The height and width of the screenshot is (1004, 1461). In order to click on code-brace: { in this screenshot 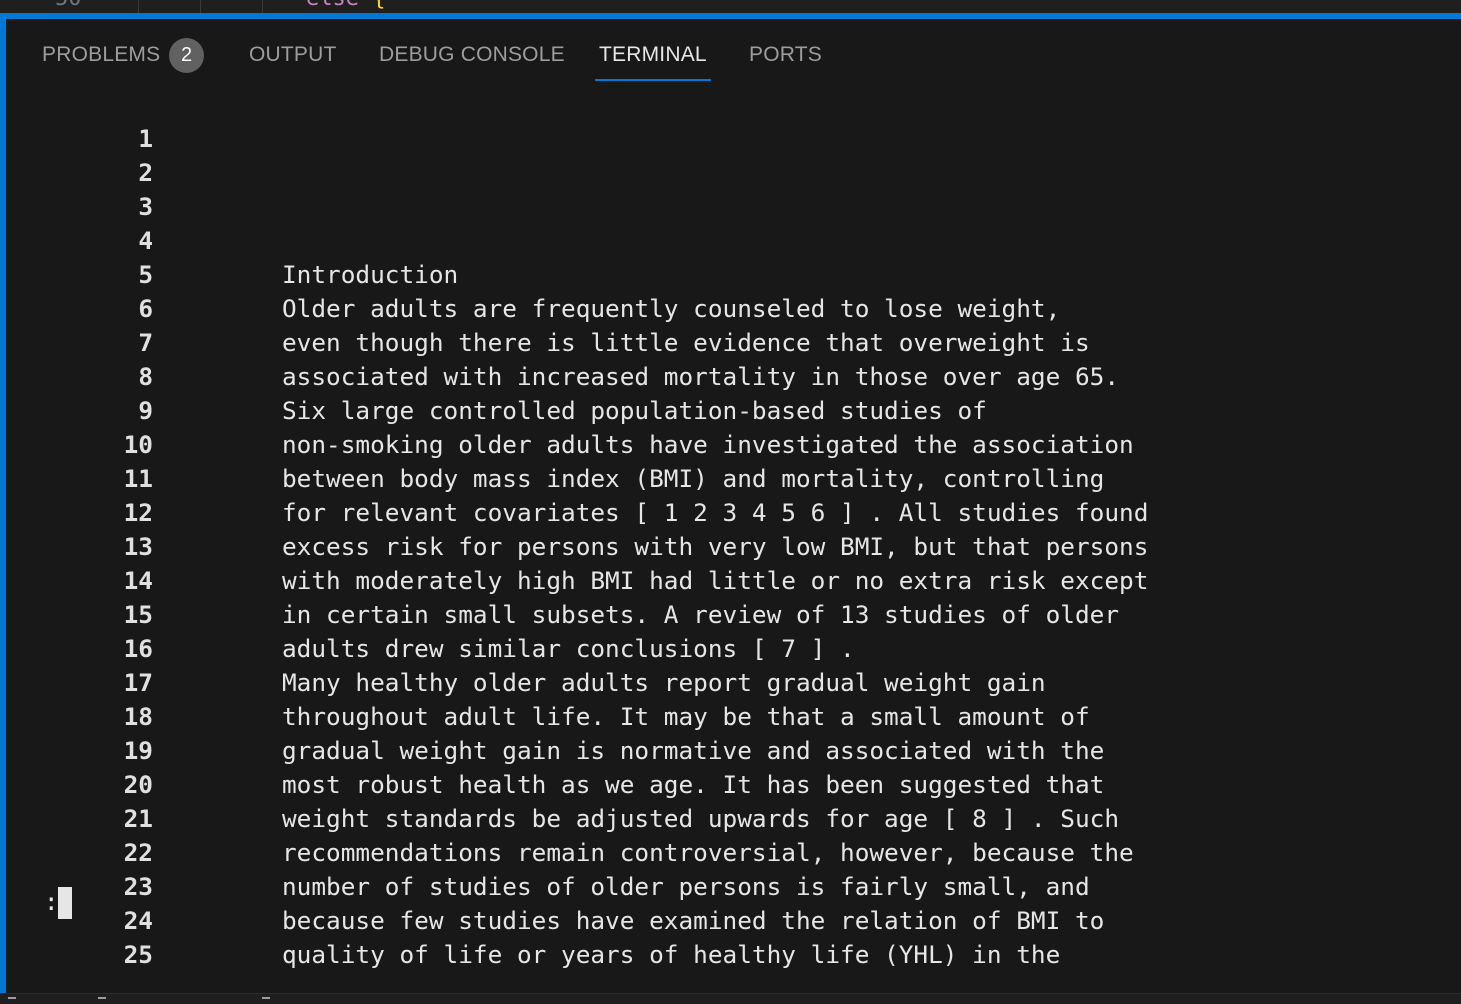, I will do `click(378, 5)`.